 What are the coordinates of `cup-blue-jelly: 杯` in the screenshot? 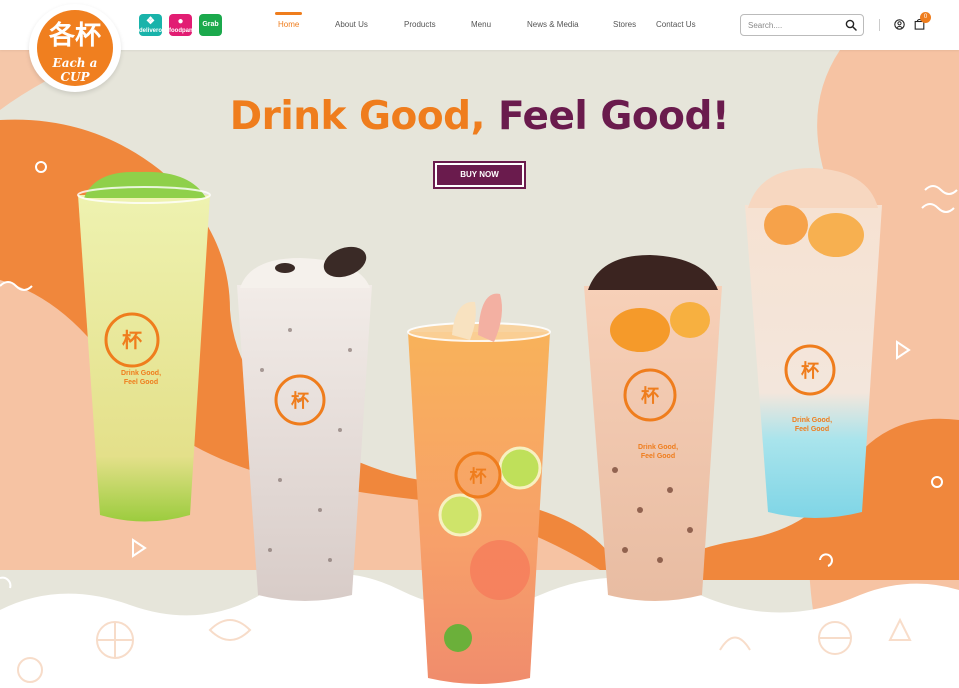 It's located at (813, 343).